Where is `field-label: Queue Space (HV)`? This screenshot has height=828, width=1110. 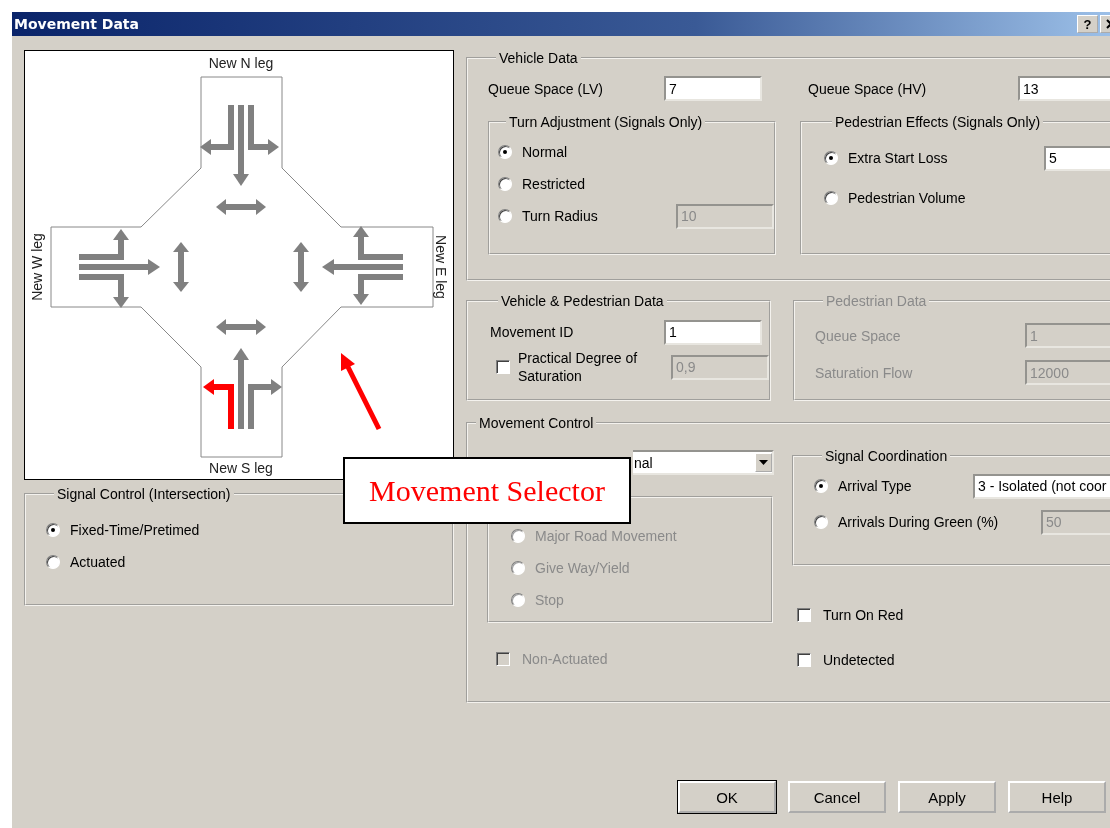
field-label: Queue Space (HV) is located at coordinates (868, 88).